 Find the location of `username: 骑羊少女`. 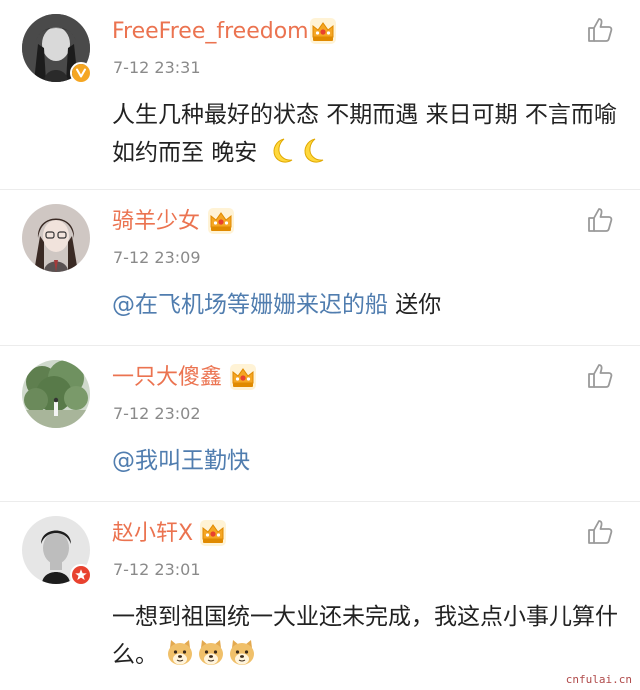

username: 骑羊少女 is located at coordinates (156, 222).